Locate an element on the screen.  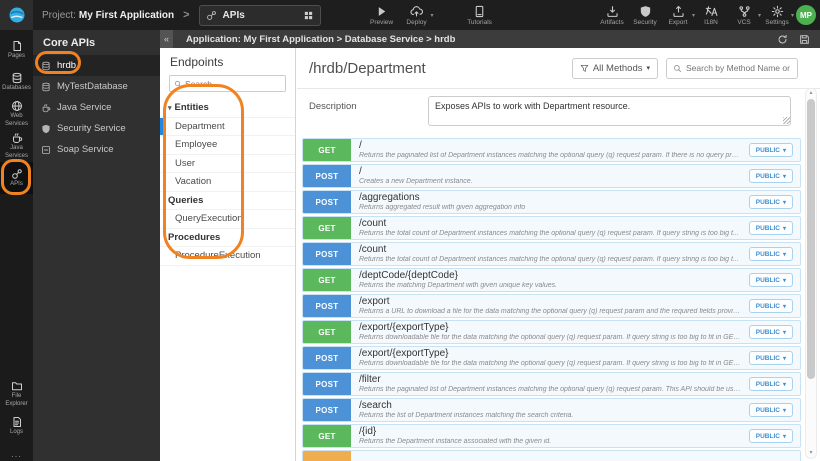
globe-icon is located at coordinates (17, 106).